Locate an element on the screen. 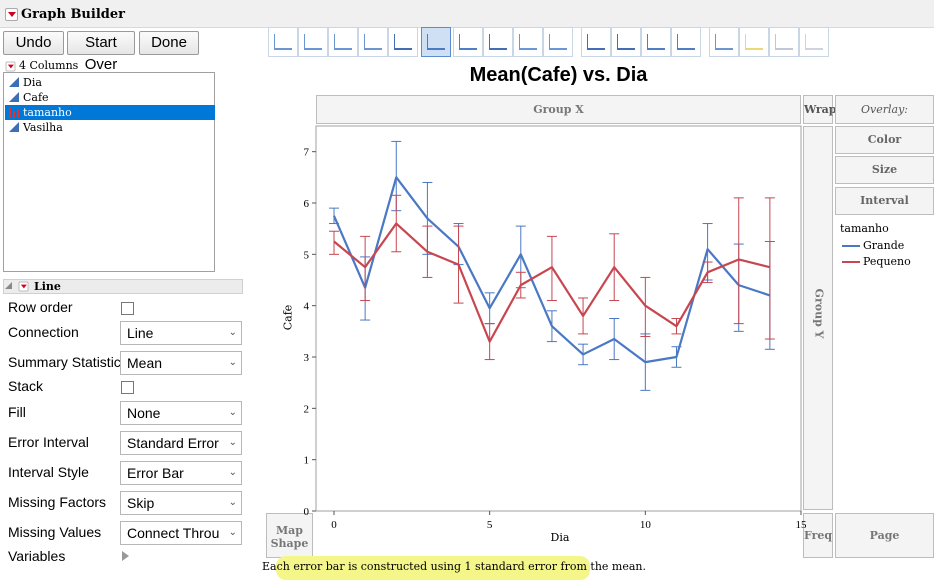  y-tick-label: 4 is located at coordinates (307, 307).